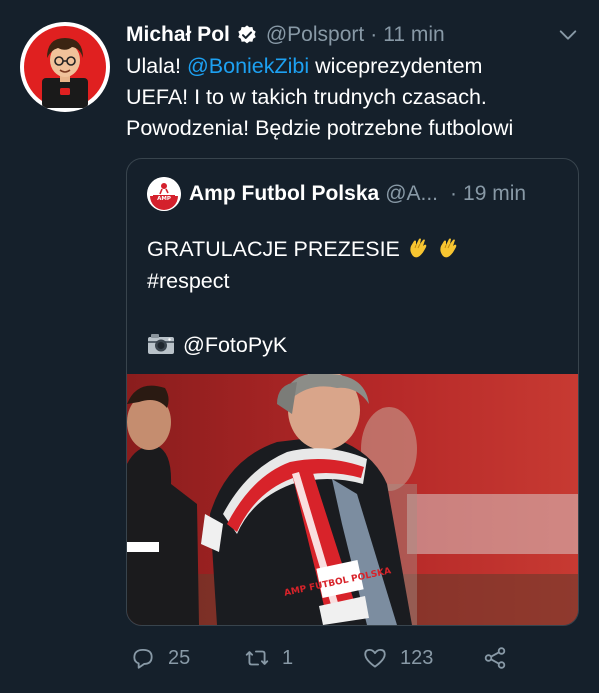  Describe the element at coordinates (494, 194) in the screenshot. I see `quoted-tweet-timestamp: 19 min` at that location.